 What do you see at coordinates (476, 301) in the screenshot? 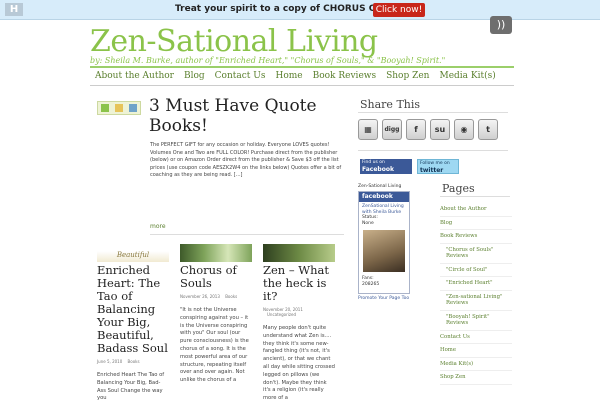
I see `pages-subitem: "Zen-sational Living" Reviews` at bounding box center [476, 301].